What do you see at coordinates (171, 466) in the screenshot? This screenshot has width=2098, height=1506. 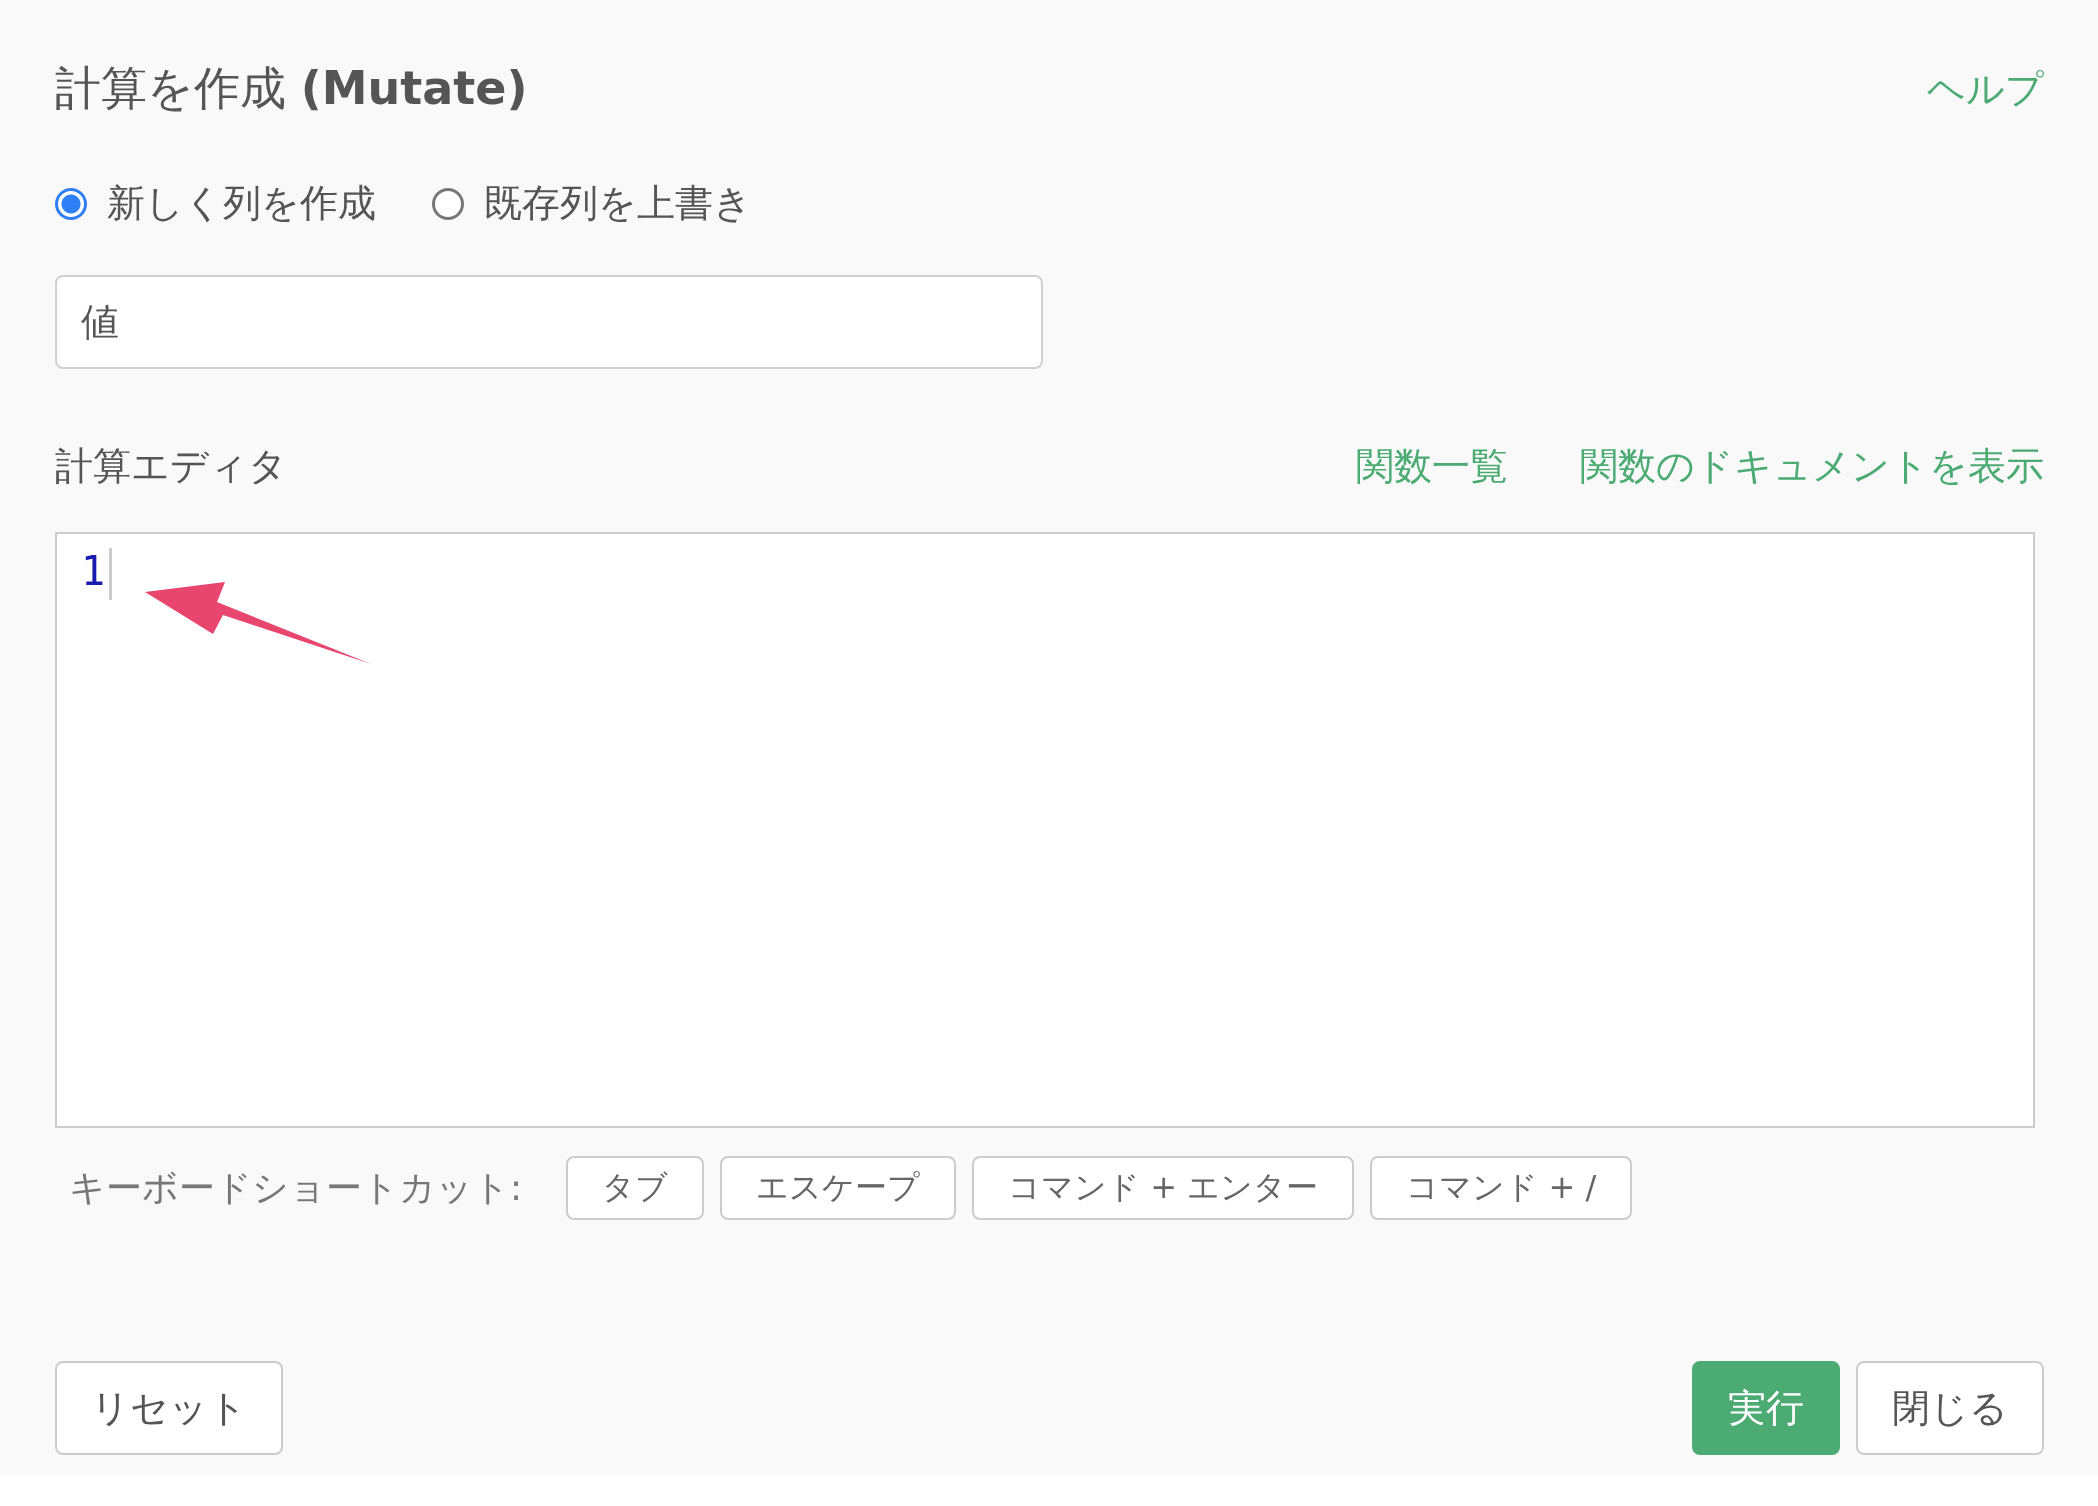 I see `editor-label: 計算エディタ` at bounding box center [171, 466].